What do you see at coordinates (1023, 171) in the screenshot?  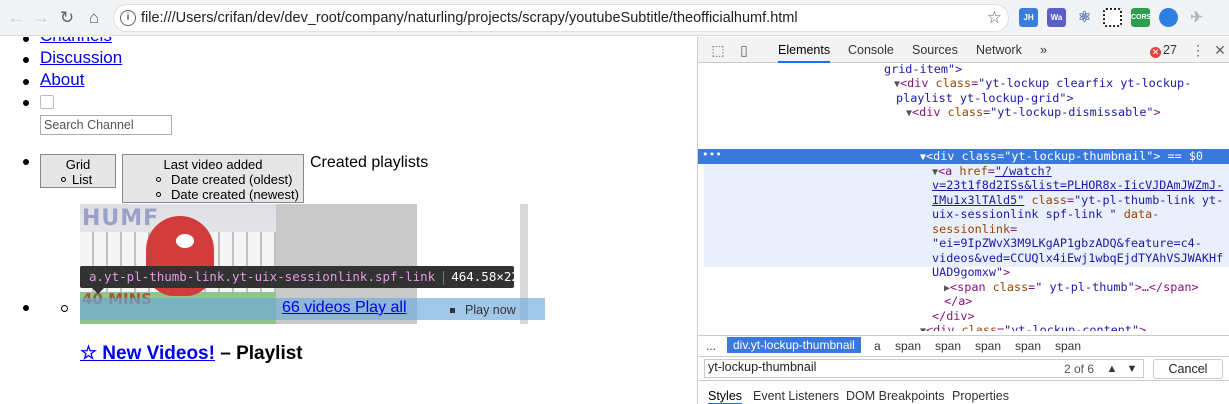 I see `href-link: "/watch?` at bounding box center [1023, 171].